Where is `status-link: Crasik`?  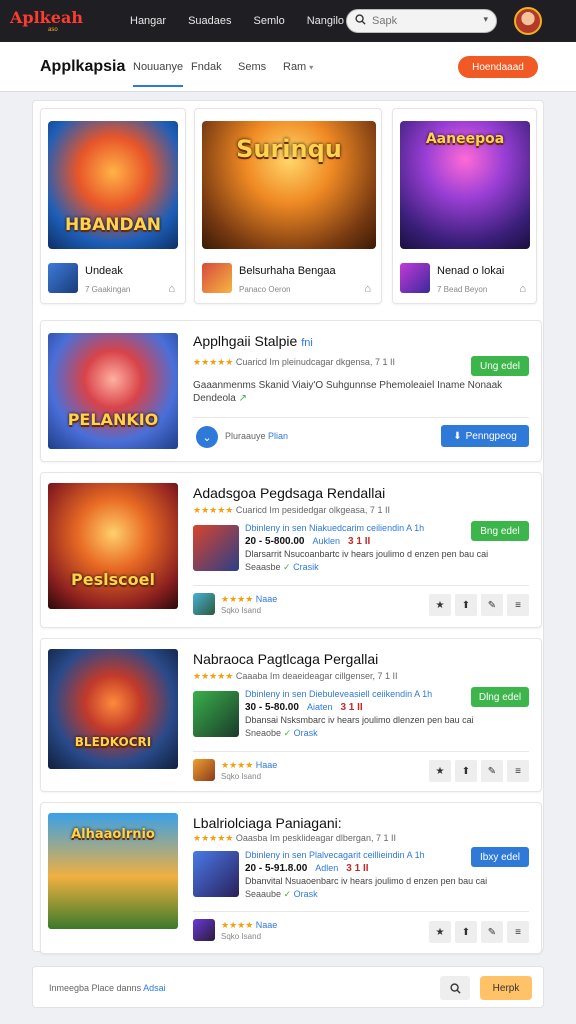 status-link: Crasik is located at coordinates (306, 567).